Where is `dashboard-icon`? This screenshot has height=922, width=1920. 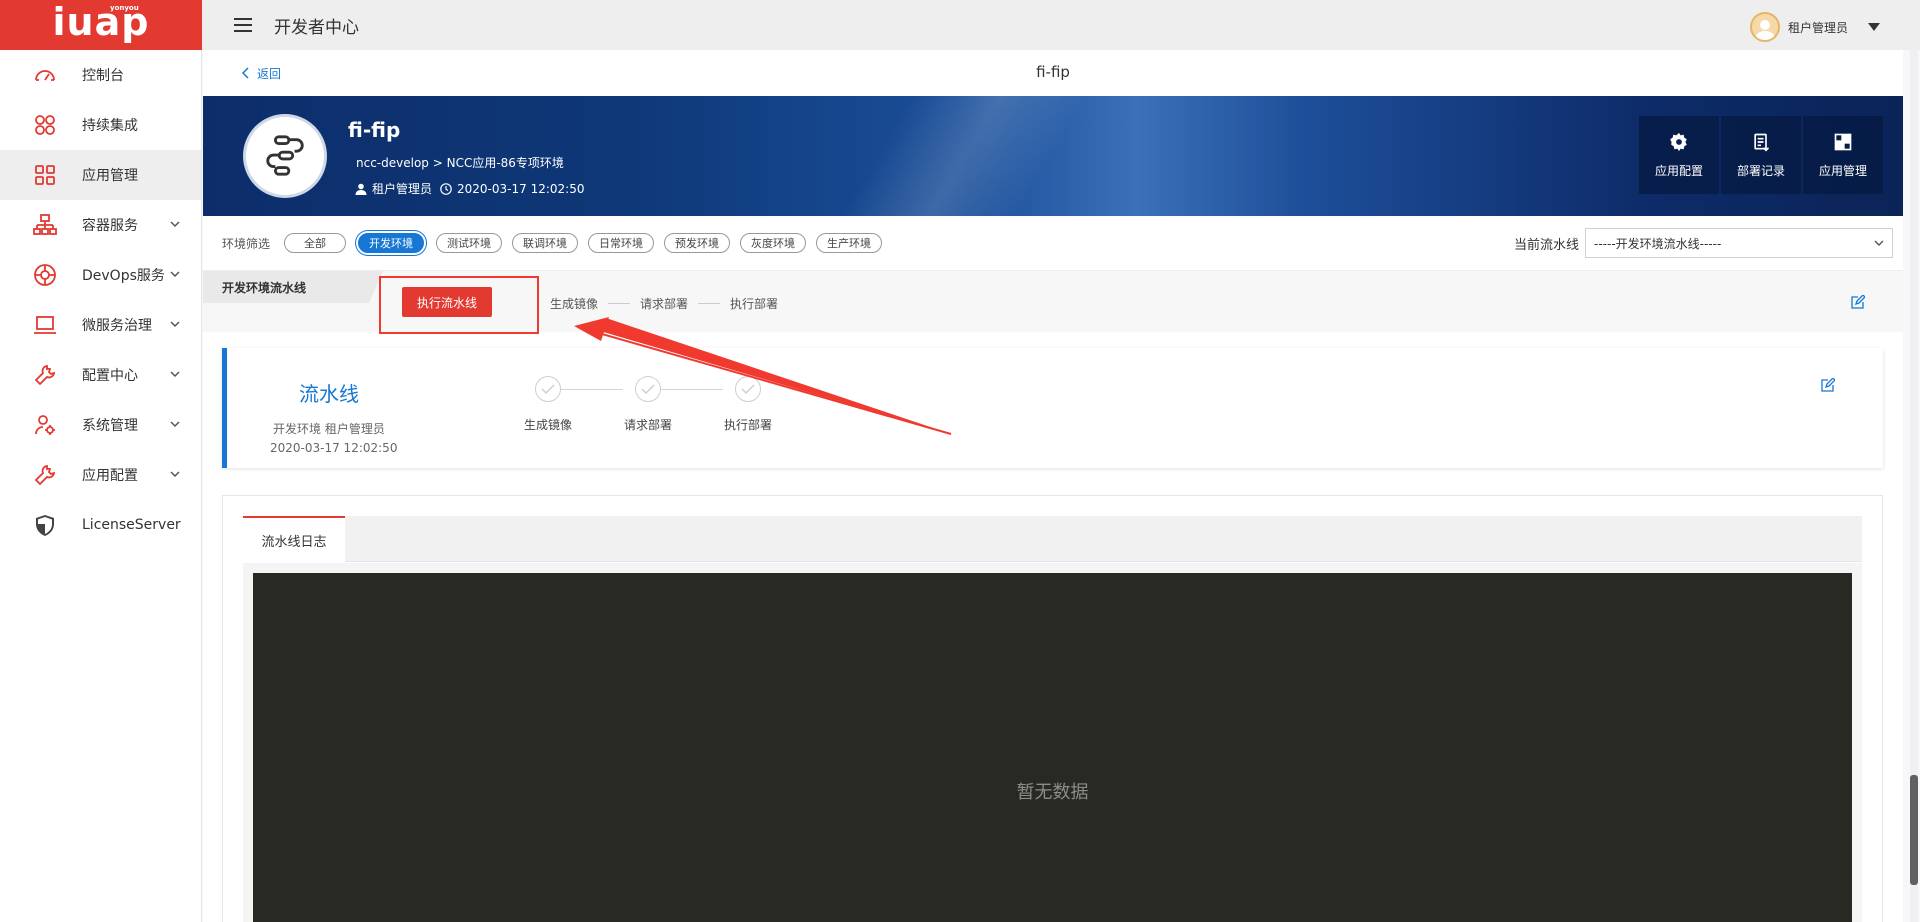 dashboard-icon is located at coordinates (45, 75).